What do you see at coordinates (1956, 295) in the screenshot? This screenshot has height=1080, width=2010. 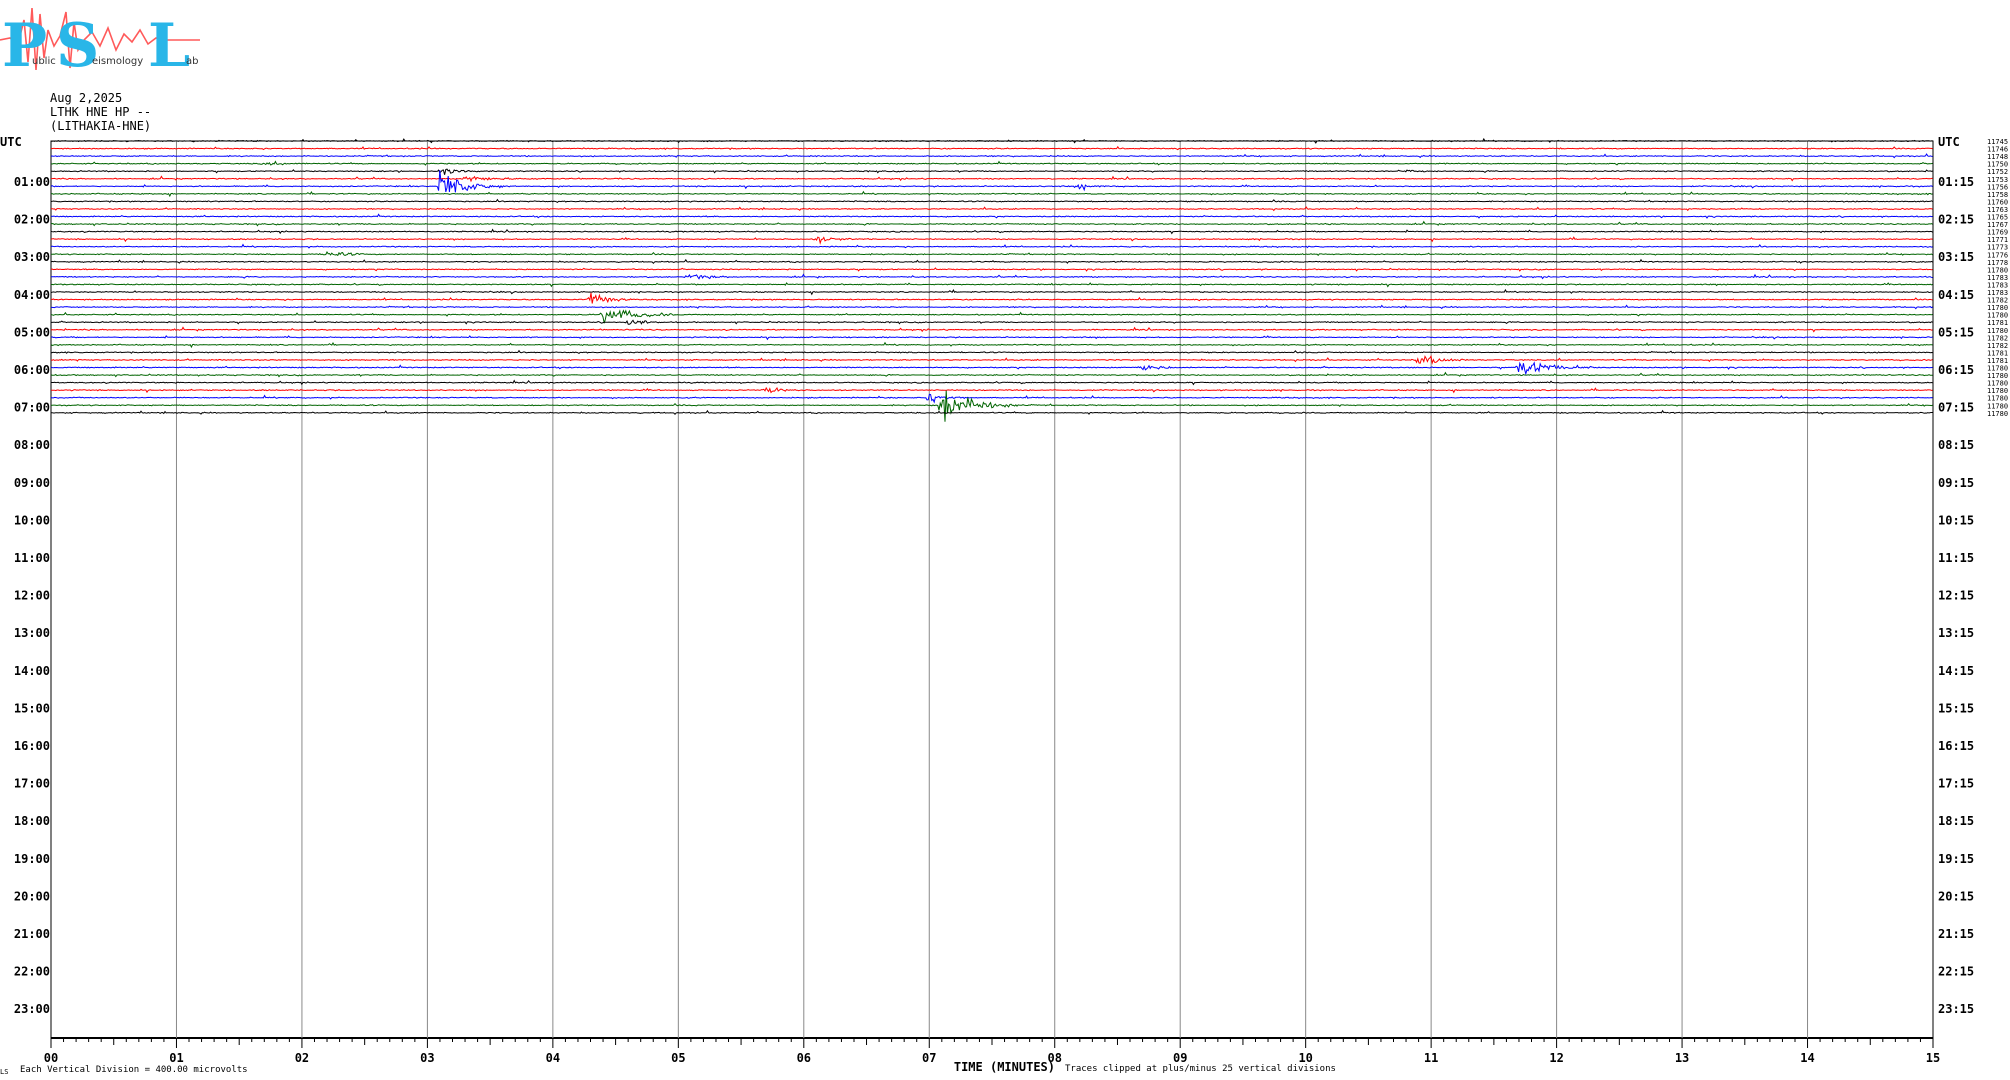 I see `hour-label-right: 04:15` at bounding box center [1956, 295].